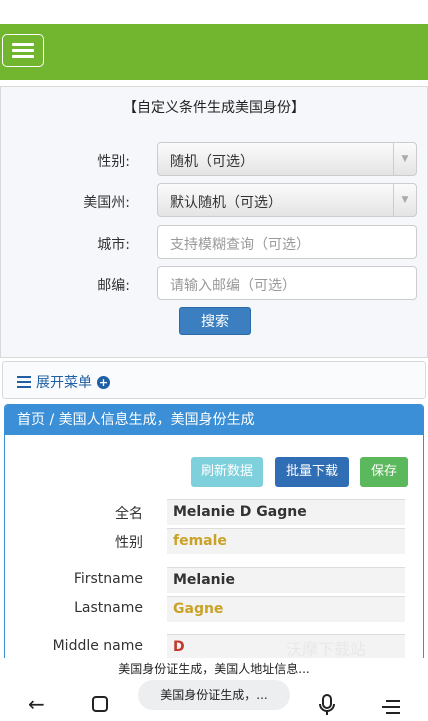  What do you see at coordinates (287, 200) in the screenshot?
I see `state-select: 默认随机（可选） ▼` at bounding box center [287, 200].